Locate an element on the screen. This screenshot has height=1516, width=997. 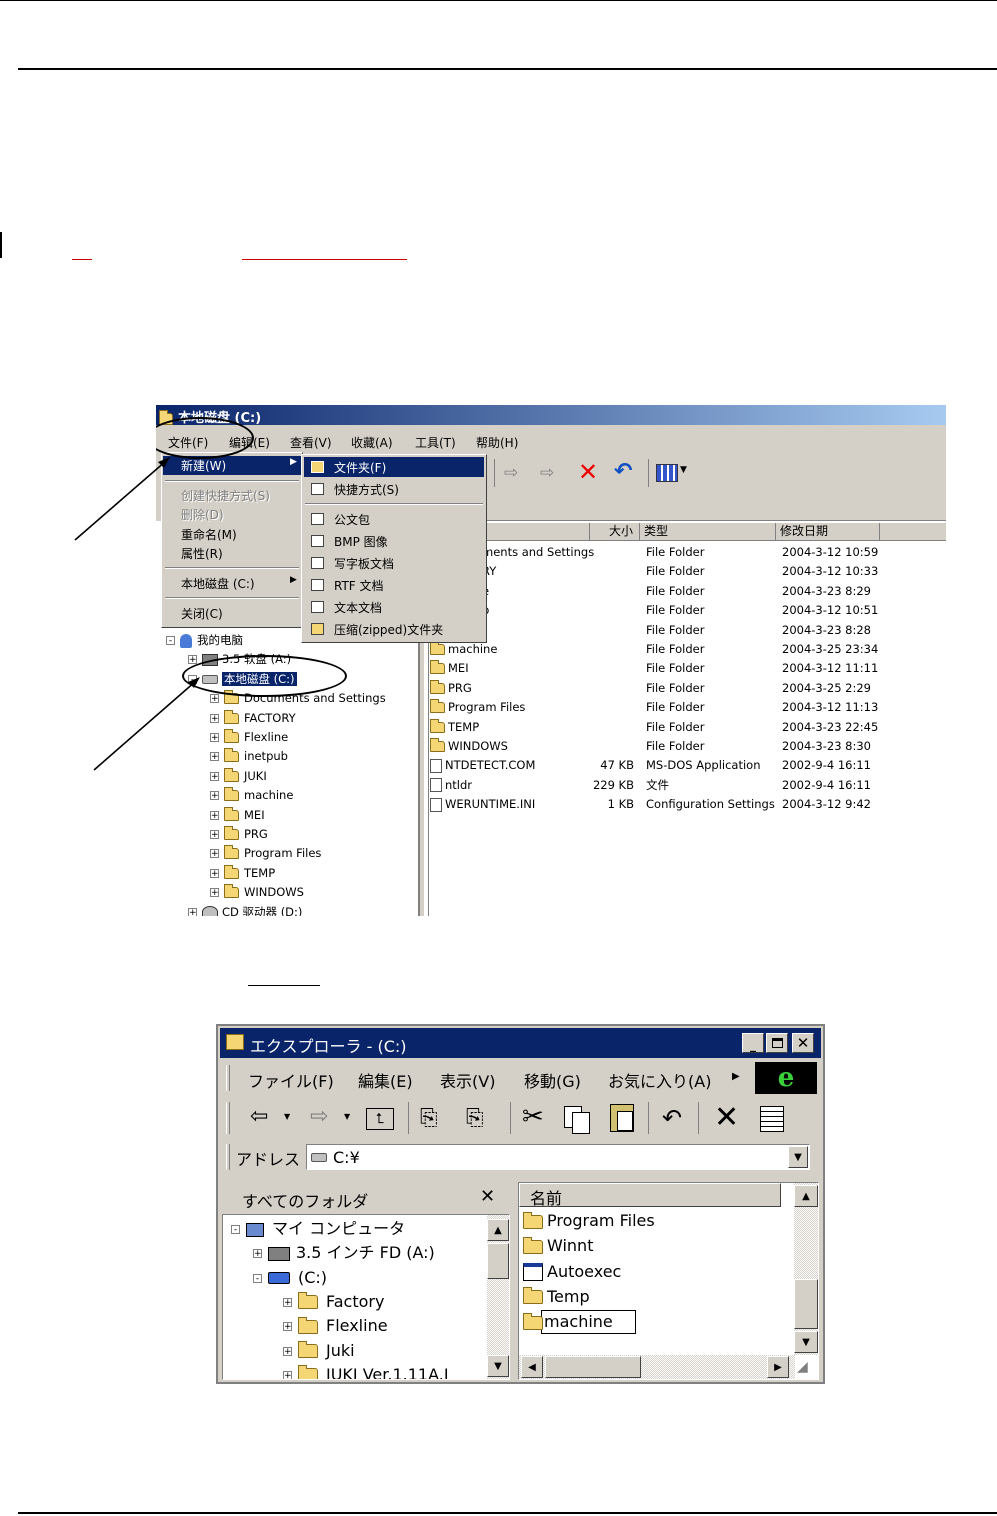
tree-floppy: +3.5 インチ FD (A:) is located at coordinates (344, 1253).